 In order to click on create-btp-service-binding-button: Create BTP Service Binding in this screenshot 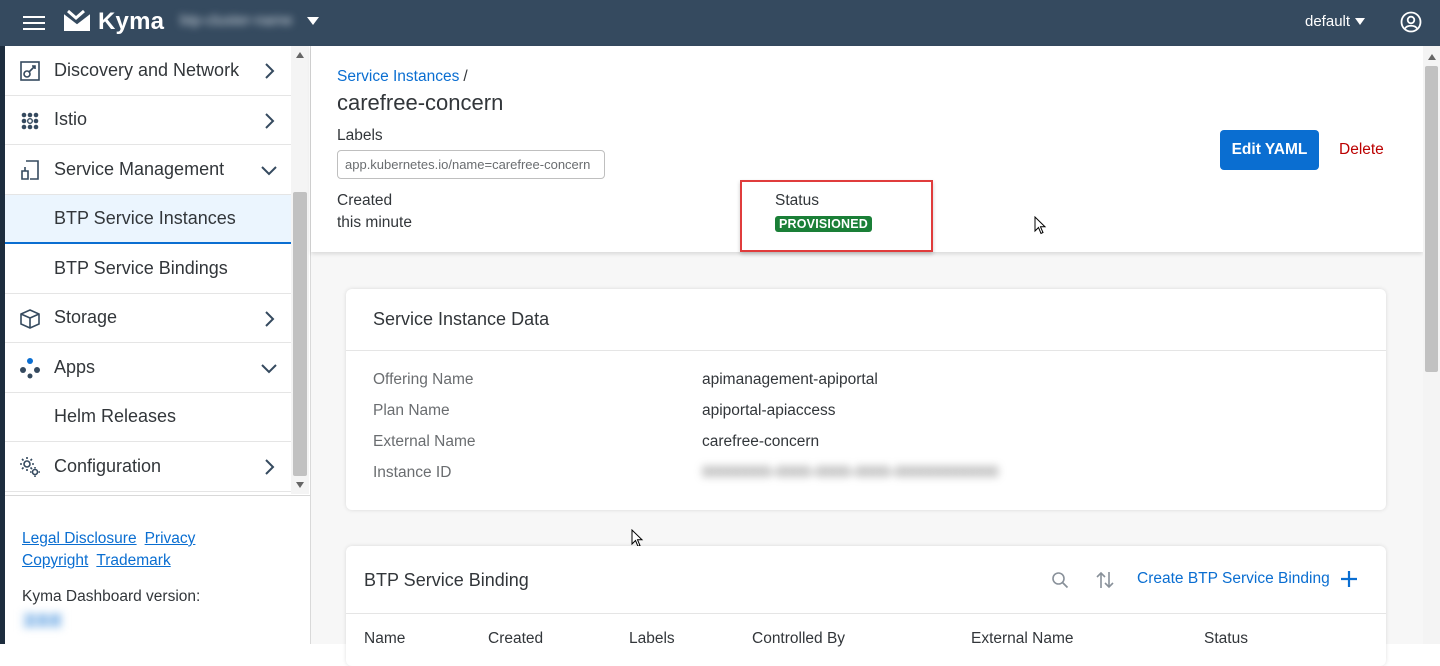, I will do `click(1247, 579)`.